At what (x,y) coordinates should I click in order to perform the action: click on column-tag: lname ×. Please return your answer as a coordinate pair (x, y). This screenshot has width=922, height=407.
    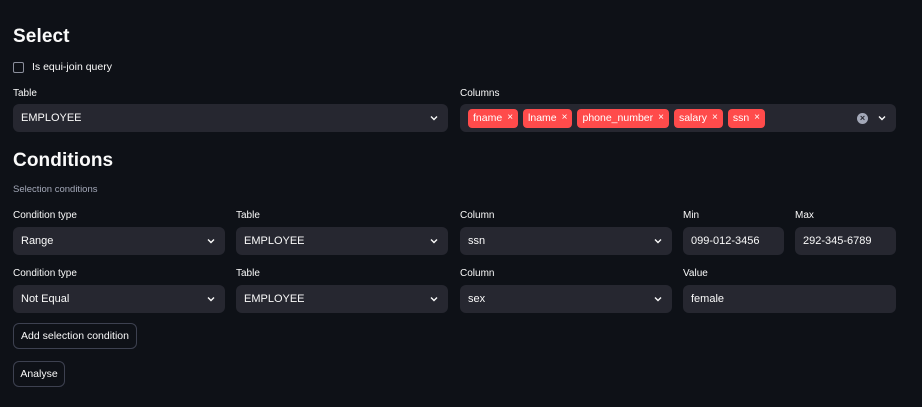
    Looking at the image, I should click on (548, 118).